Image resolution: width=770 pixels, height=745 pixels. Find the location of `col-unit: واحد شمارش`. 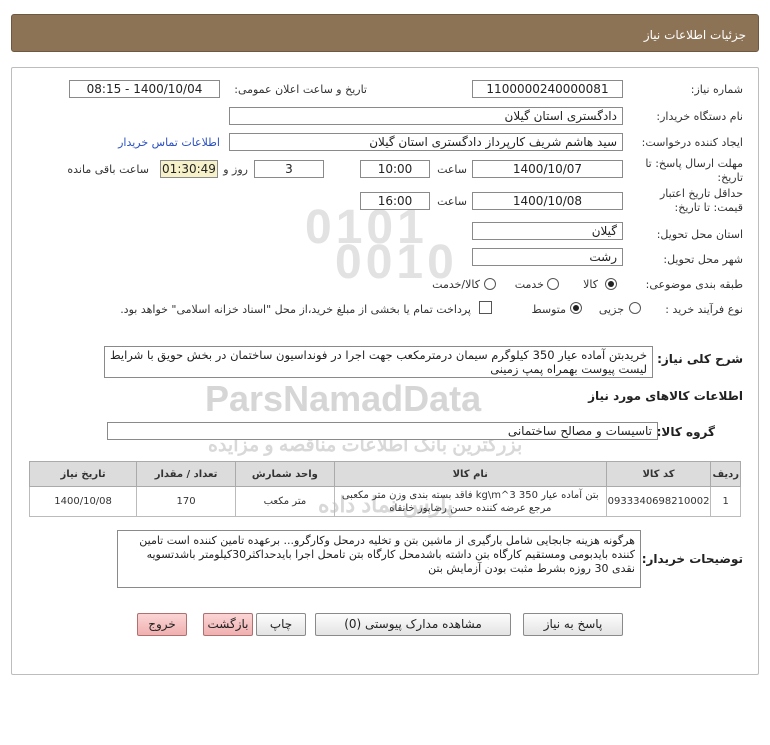

col-unit: واحد شمارش is located at coordinates (284, 474).